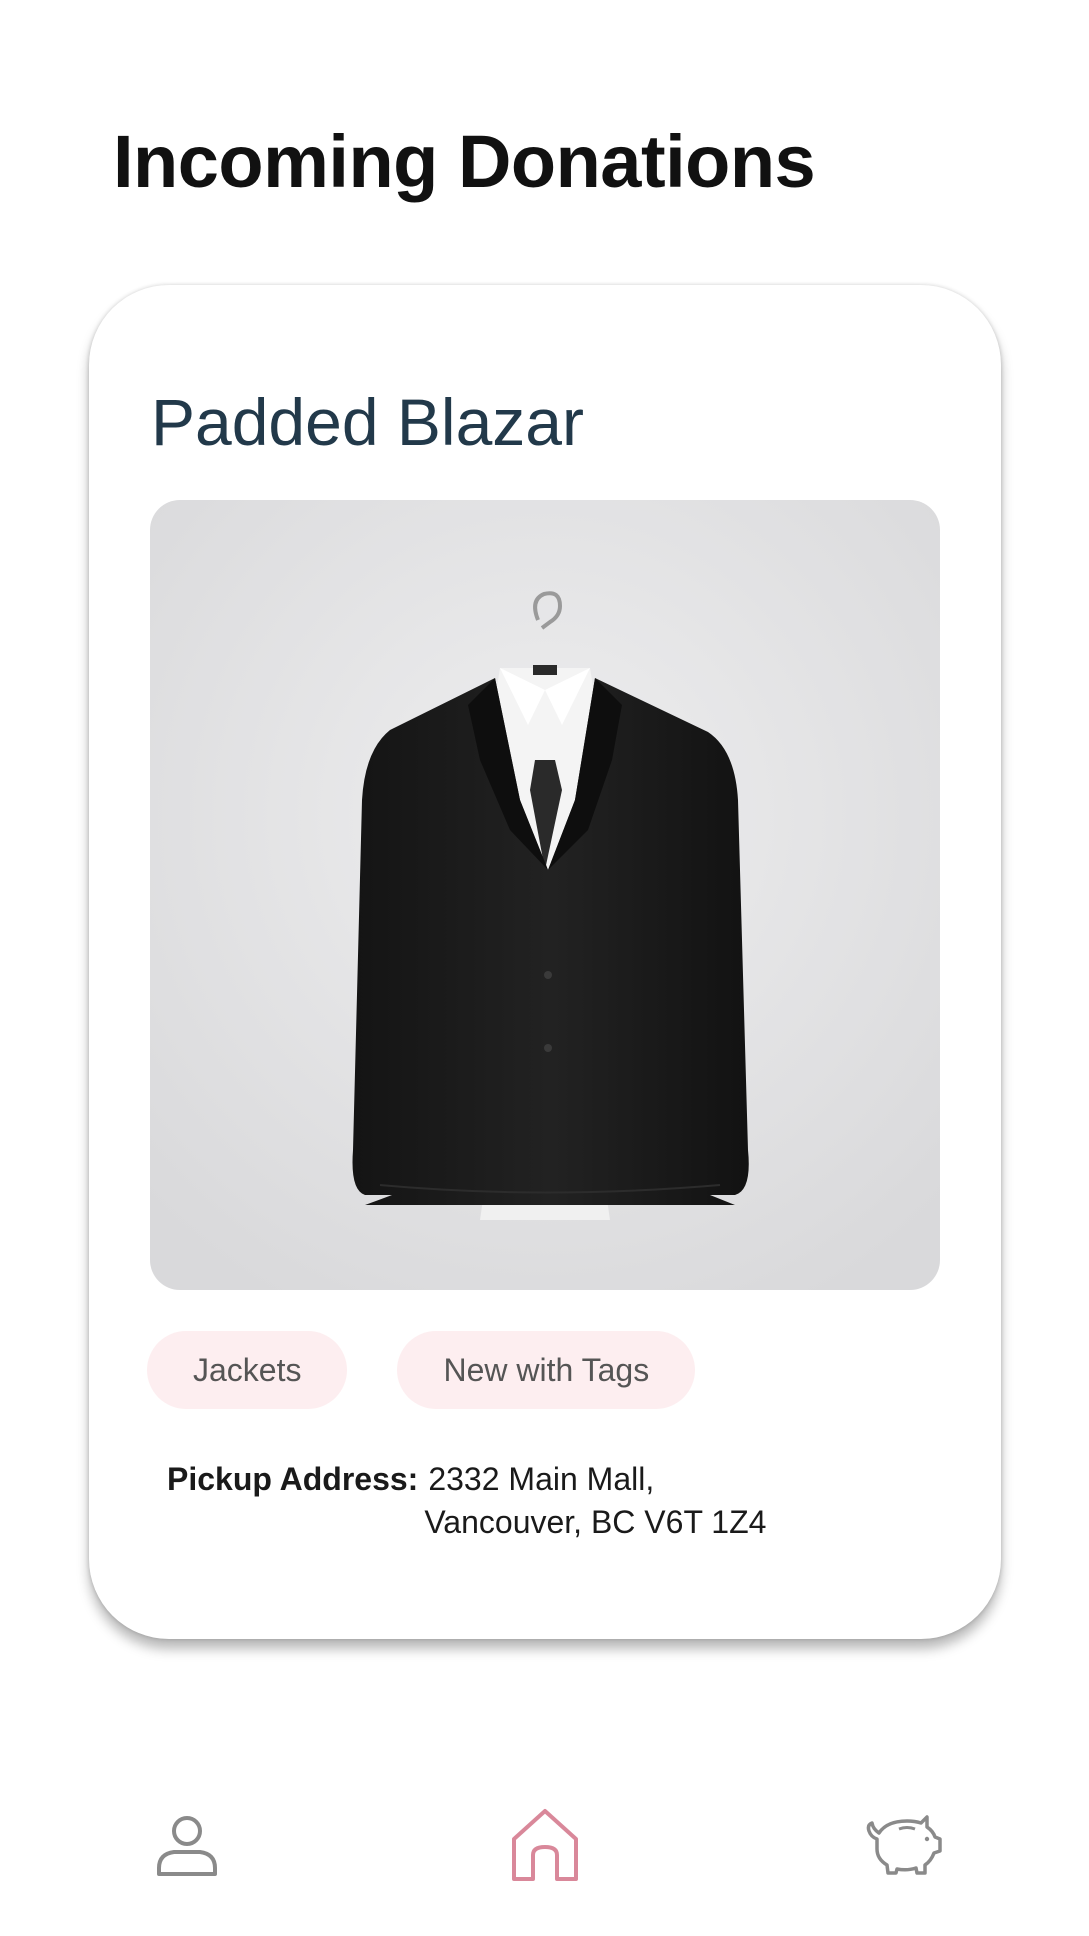 The width and height of the screenshot is (1089, 1936). Describe the element at coordinates (247, 1370) in the screenshot. I see `tag-category: Jackets` at that location.